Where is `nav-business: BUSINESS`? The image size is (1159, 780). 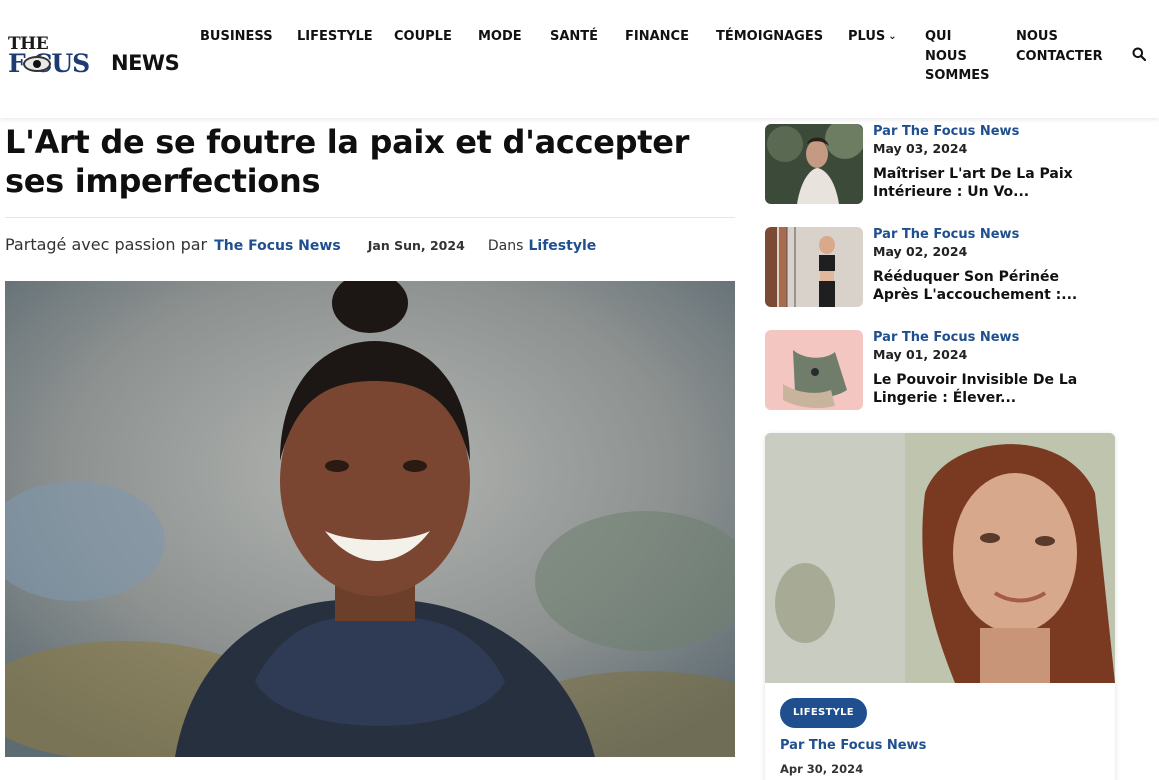
nav-business: BUSINESS is located at coordinates (236, 37).